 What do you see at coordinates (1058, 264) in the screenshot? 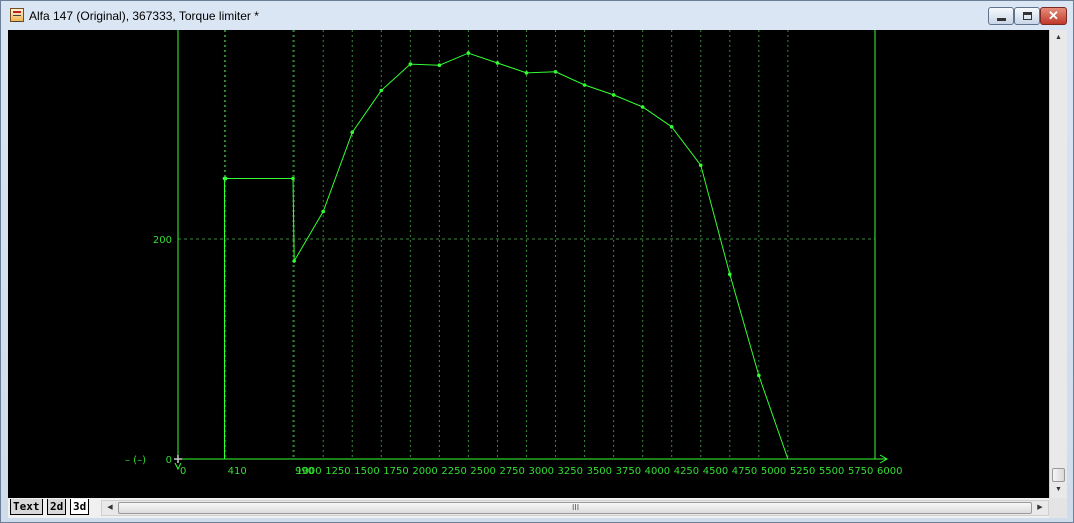
I see `vertical-scrollbar: ▲ ▼` at bounding box center [1058, 264].